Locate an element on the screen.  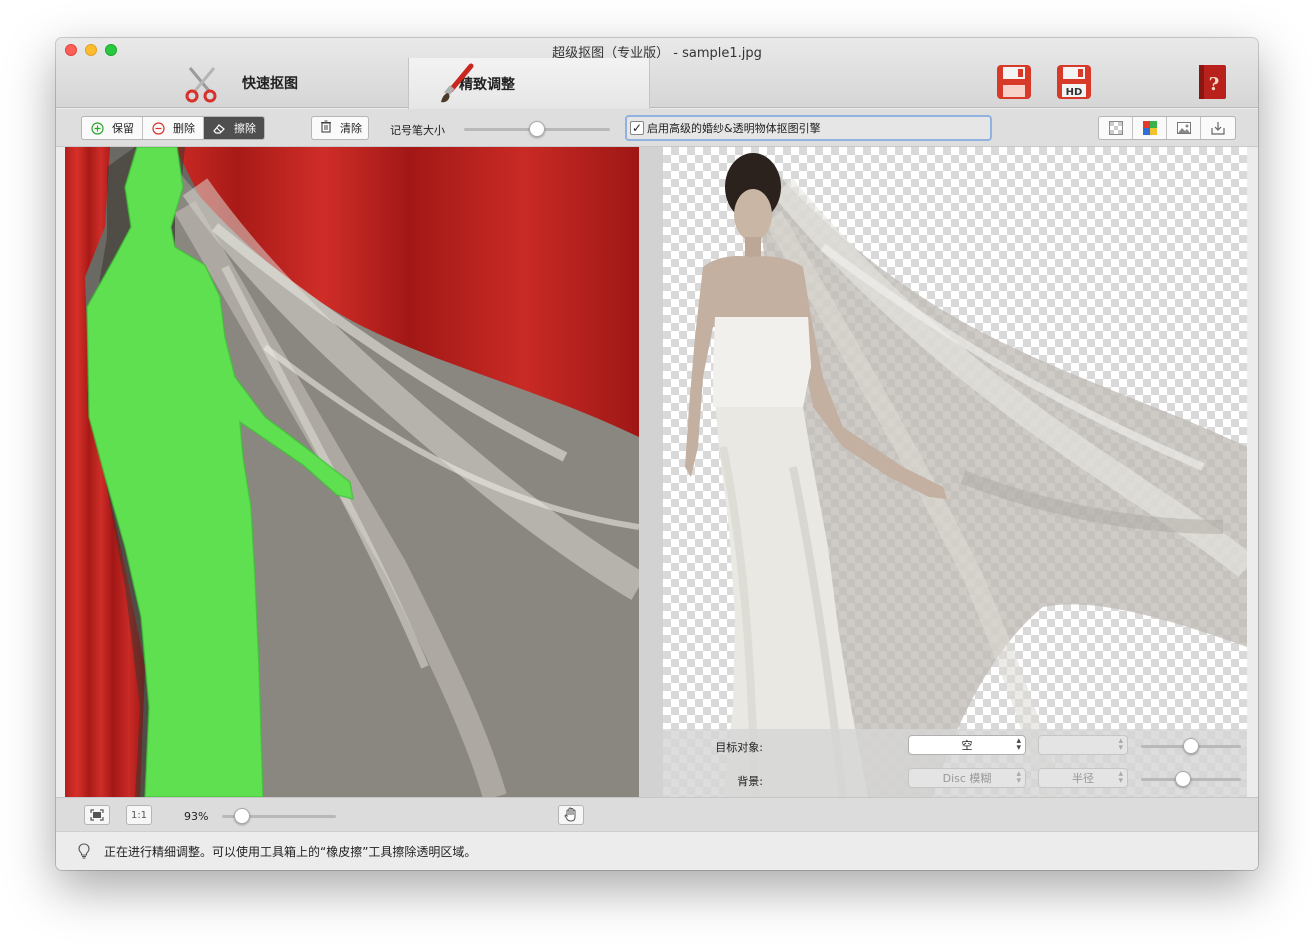
image-bg-button is located at coordinates (1184, 128).